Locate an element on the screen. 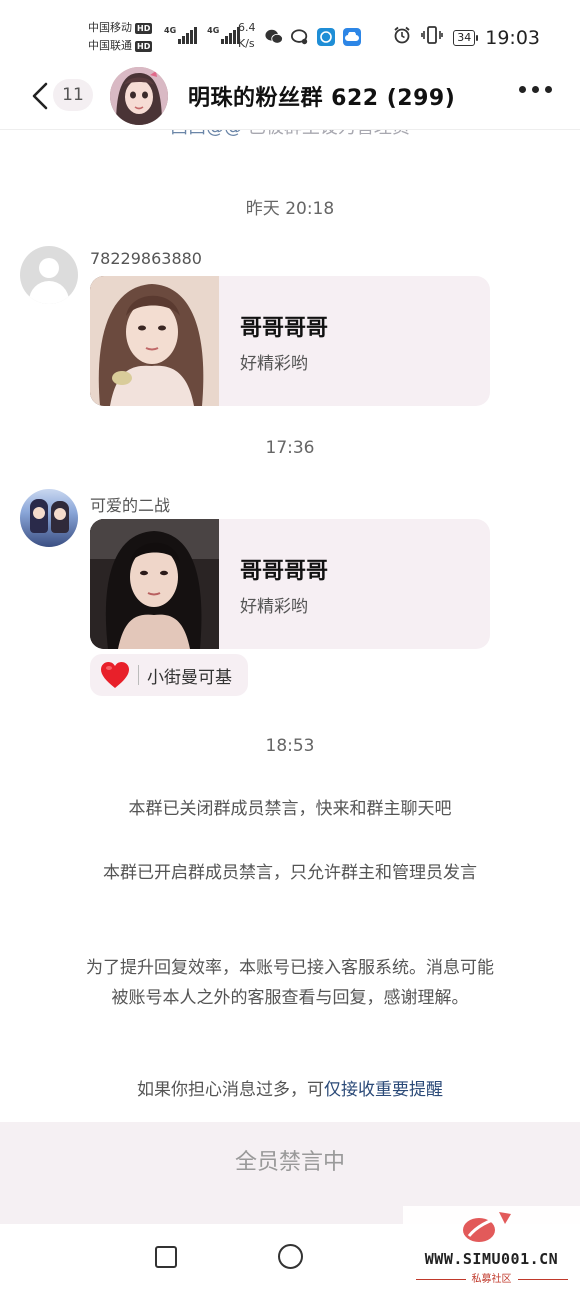 This screenshot has height=1289, width=580. network-speed: 6.4 K/s is located at coordinates (247, 36).